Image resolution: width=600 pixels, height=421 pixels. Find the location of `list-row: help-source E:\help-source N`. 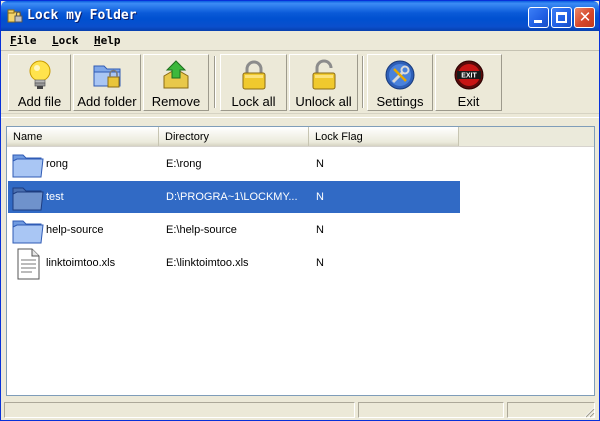

list-row: help-source E:\help-source N is located at coordinates (234, 230).